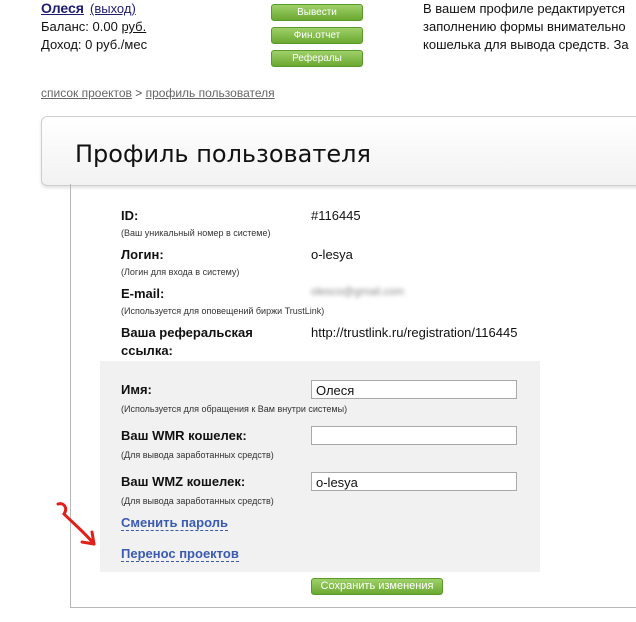 The image size is (636, 622). What do you see at coordinates (116, 44) in the screenshot?
I see `income-value: 0 руб./мес` at bounding box center [116, 44].